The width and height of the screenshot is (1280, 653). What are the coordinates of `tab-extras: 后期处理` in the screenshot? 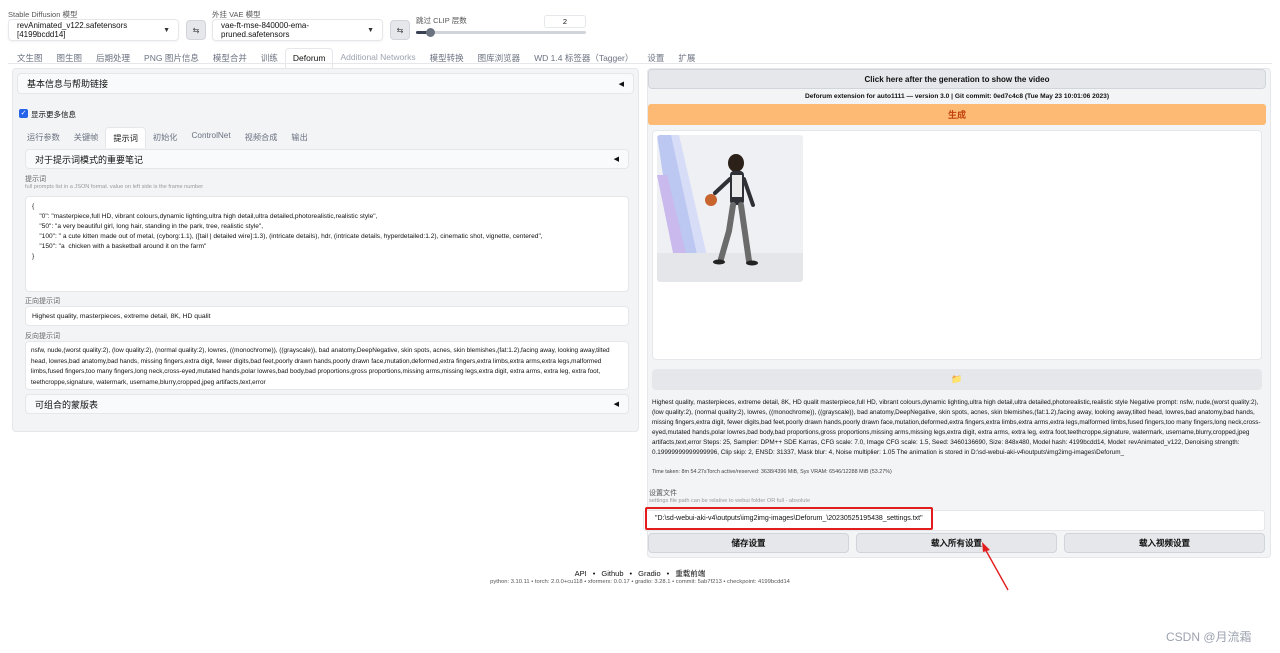 It's located at (113, 58).